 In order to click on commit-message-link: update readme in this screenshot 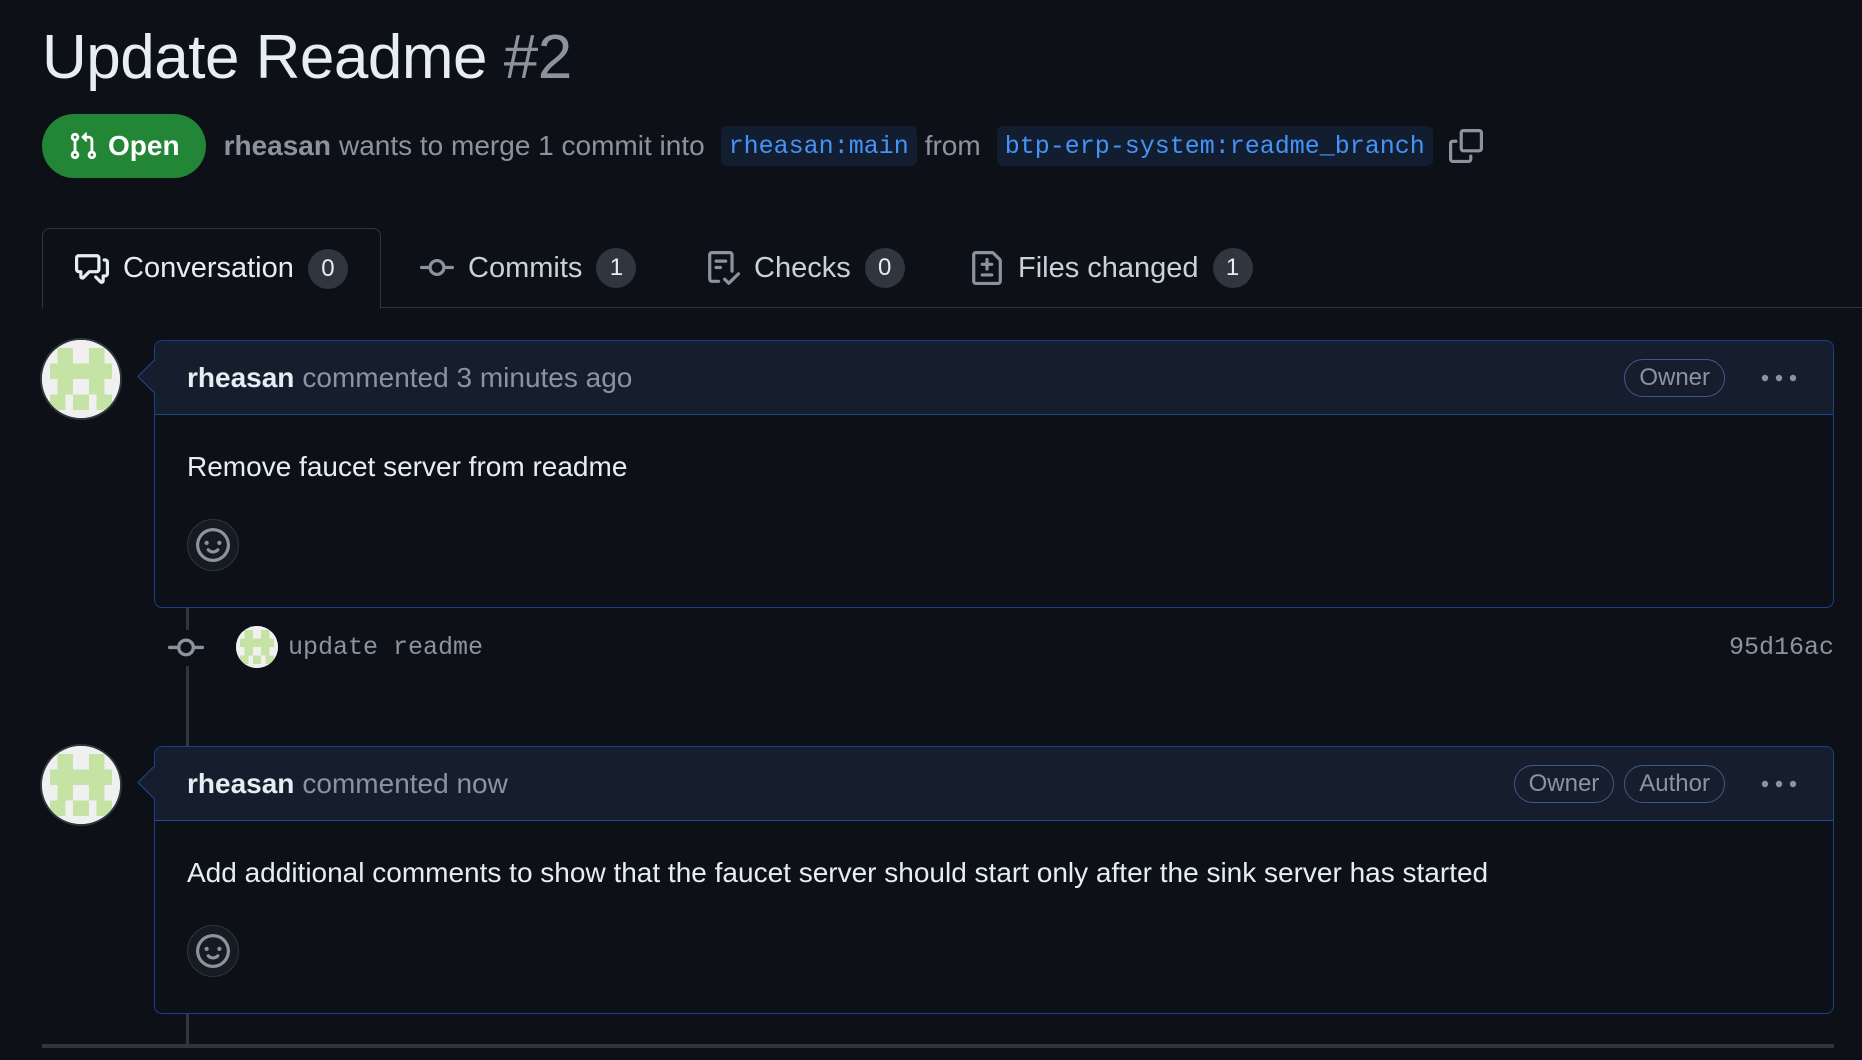, I will do `click(385, 647)`.